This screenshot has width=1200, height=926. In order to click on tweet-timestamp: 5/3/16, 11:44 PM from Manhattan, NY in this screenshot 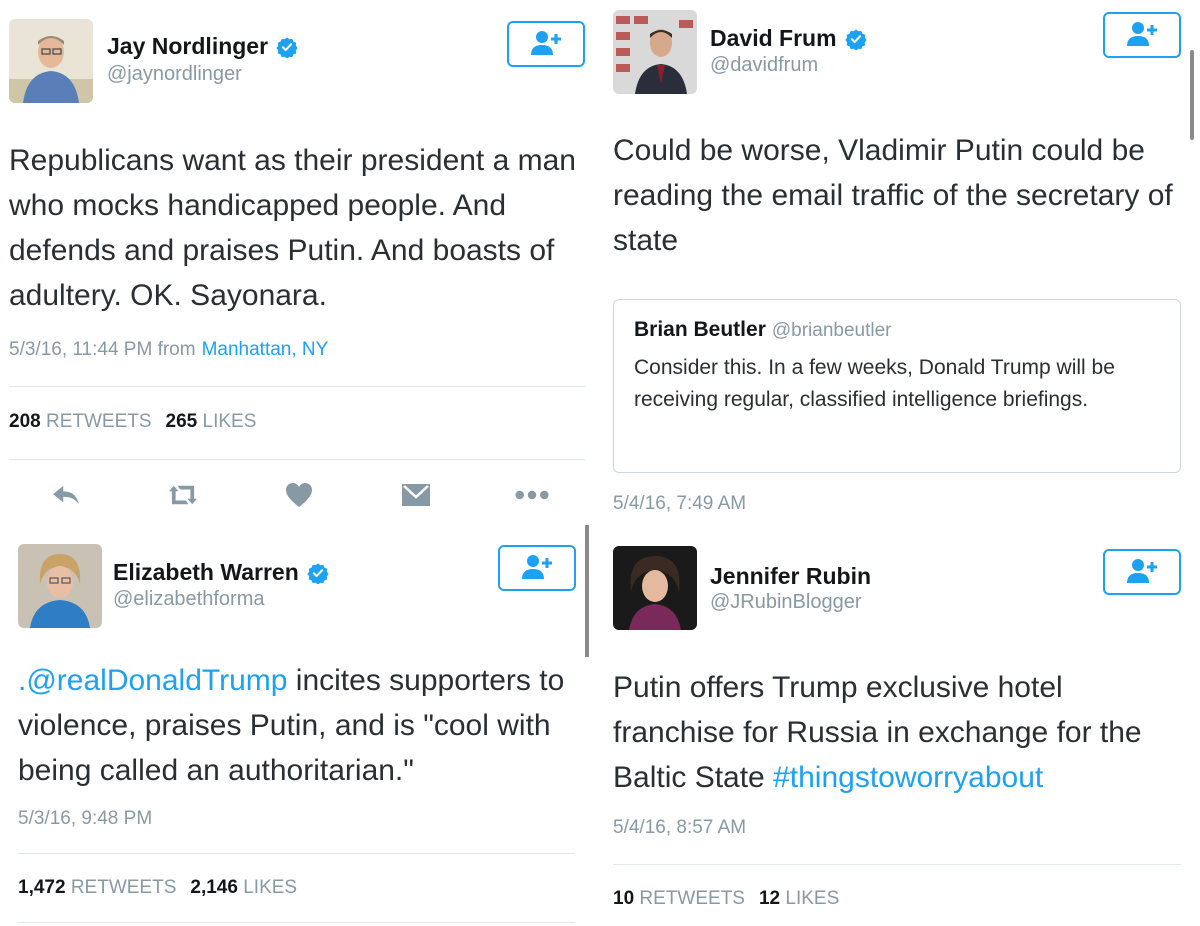, I will do `click(168, 350)`.